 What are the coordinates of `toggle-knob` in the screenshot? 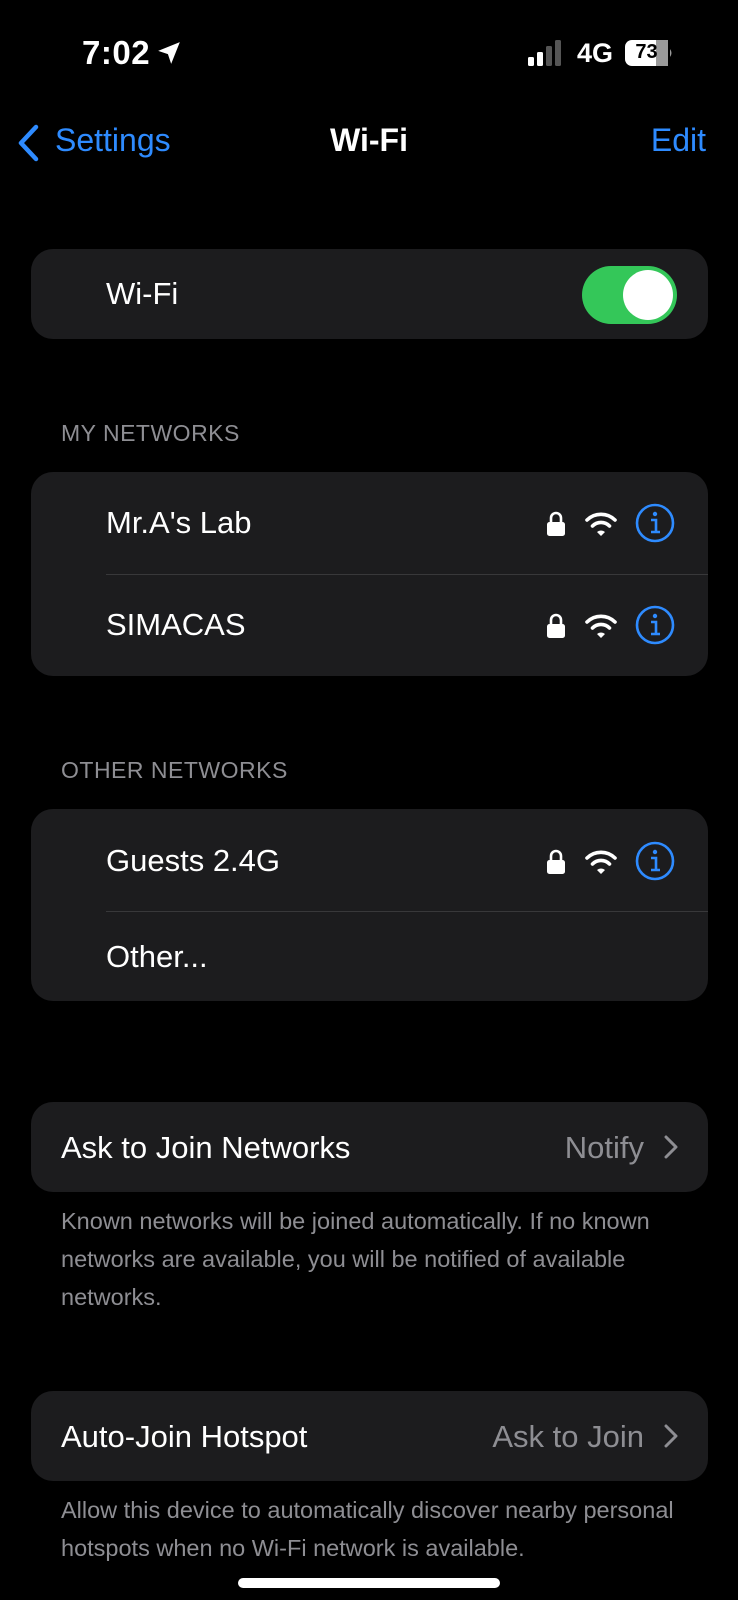 It's located at (648, 295).